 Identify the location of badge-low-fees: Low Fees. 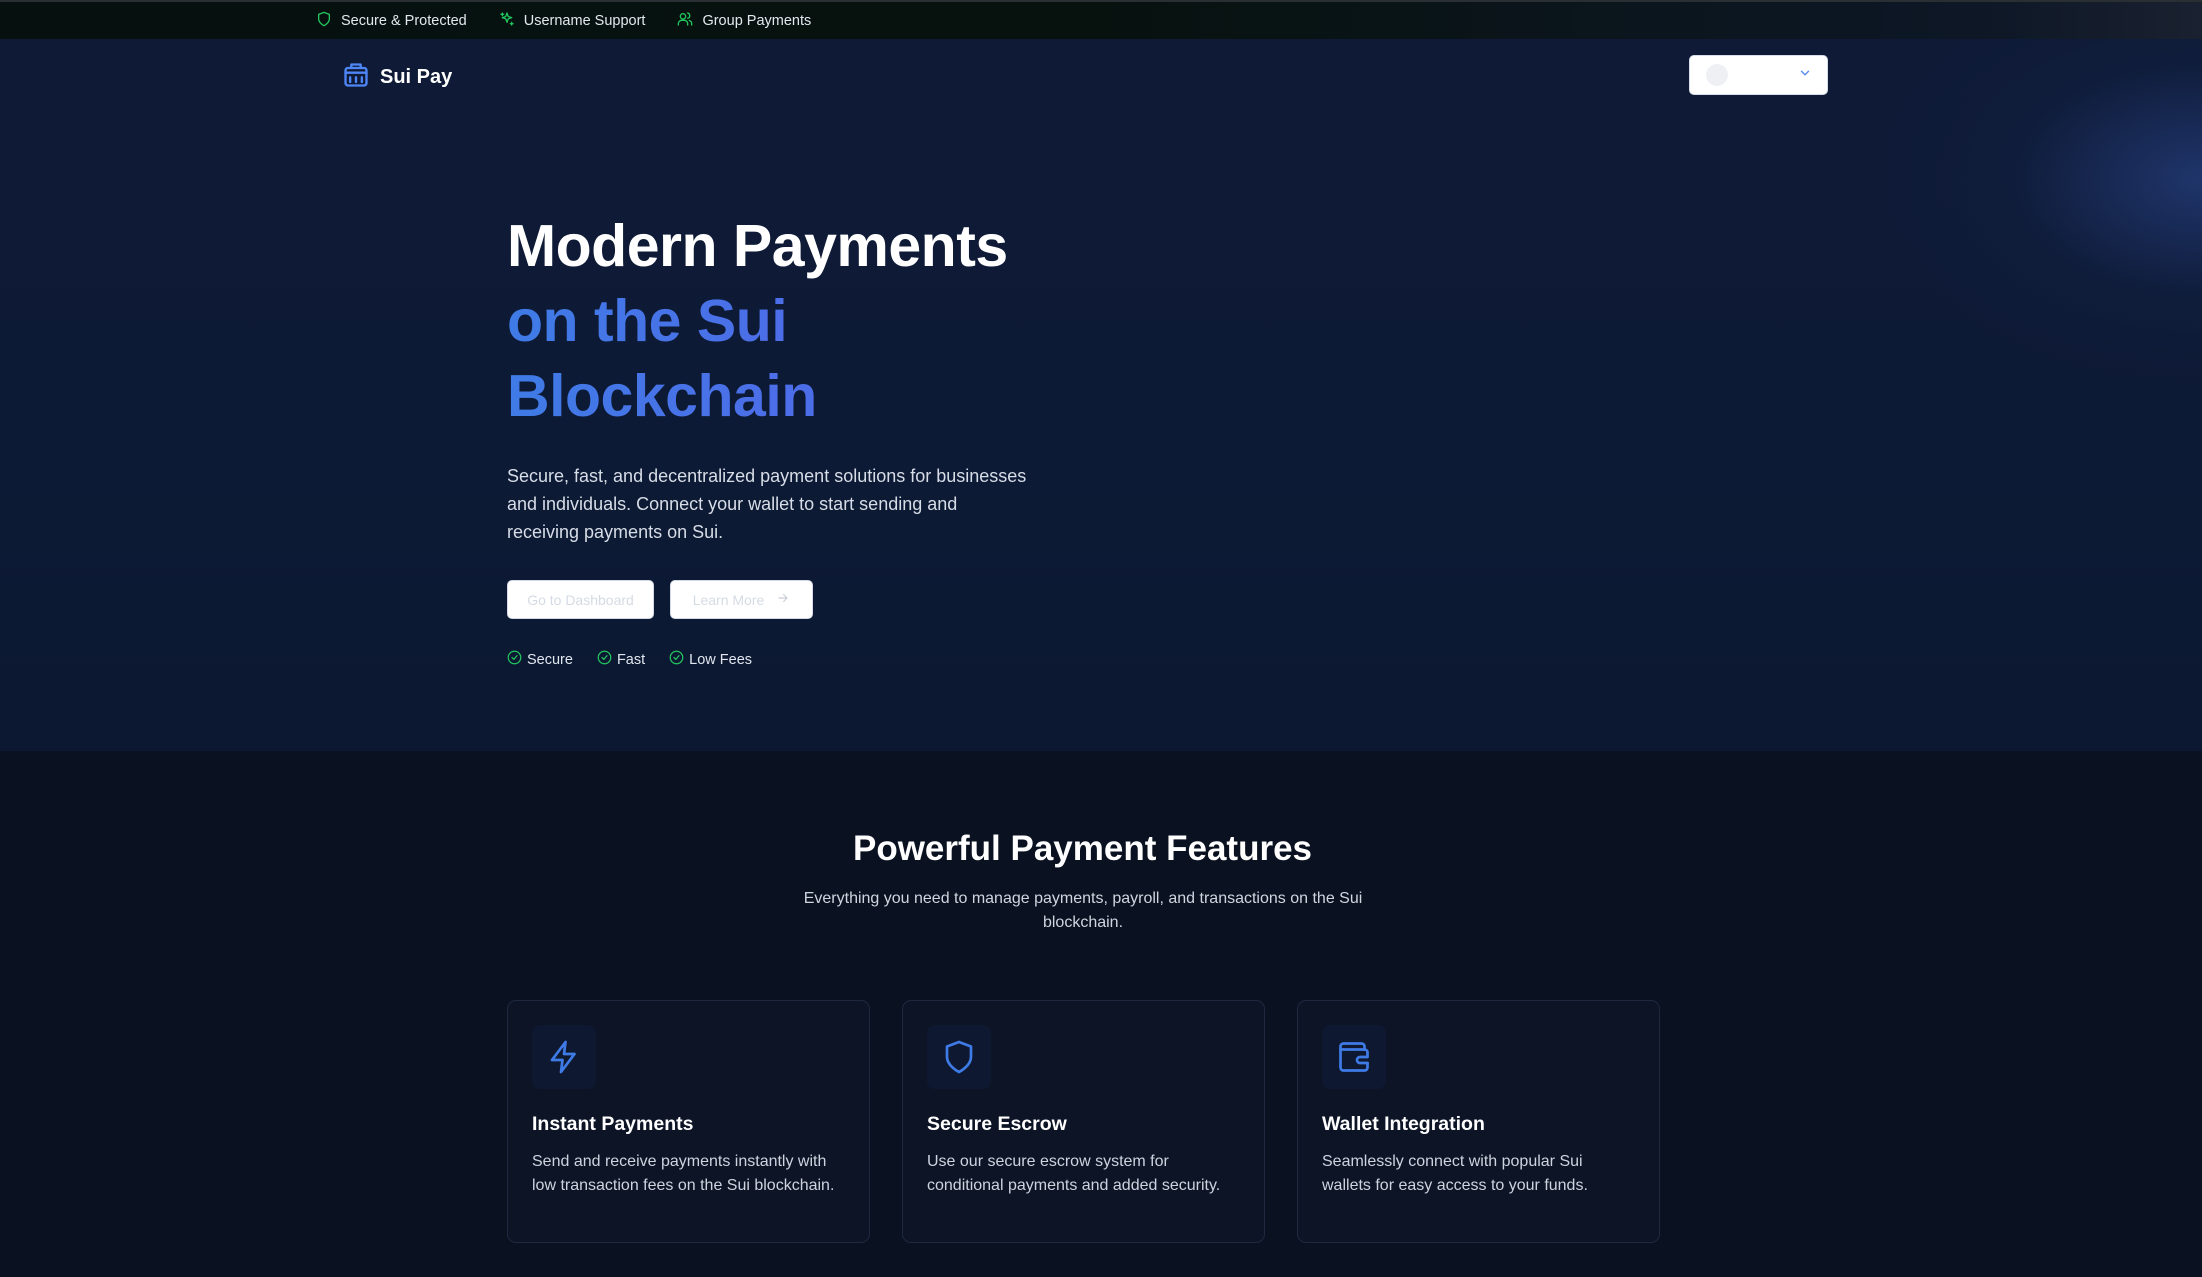
(710, 659).